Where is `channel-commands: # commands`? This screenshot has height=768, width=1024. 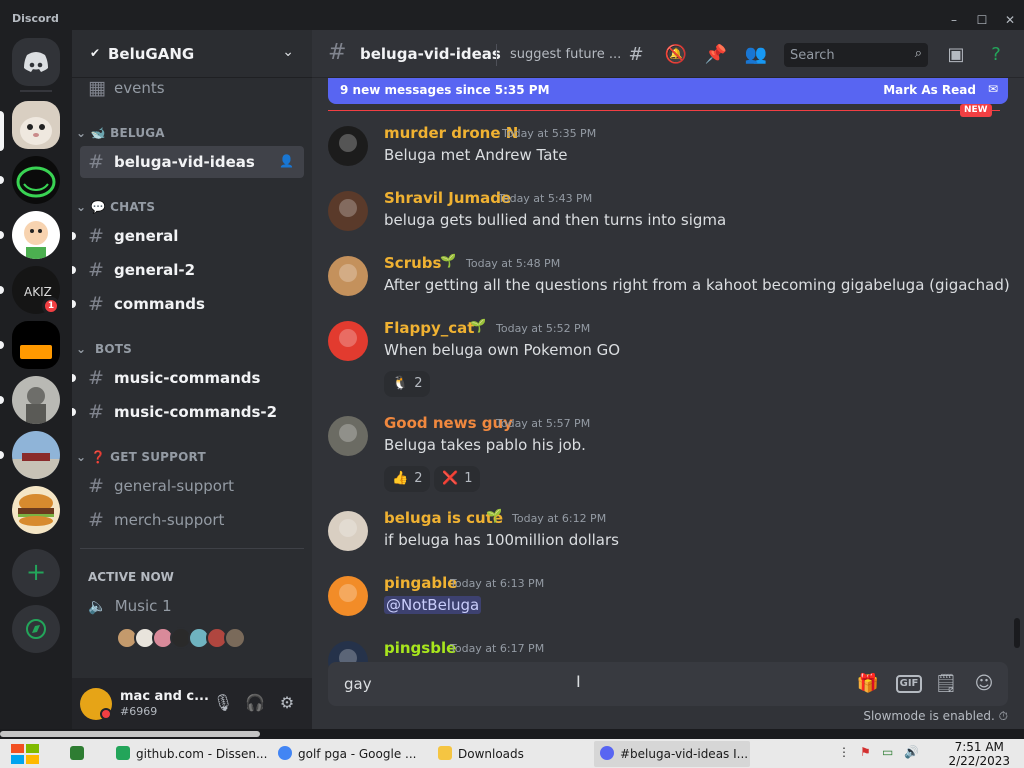 channel-commands: # commands is located at coordinates (188, 304).